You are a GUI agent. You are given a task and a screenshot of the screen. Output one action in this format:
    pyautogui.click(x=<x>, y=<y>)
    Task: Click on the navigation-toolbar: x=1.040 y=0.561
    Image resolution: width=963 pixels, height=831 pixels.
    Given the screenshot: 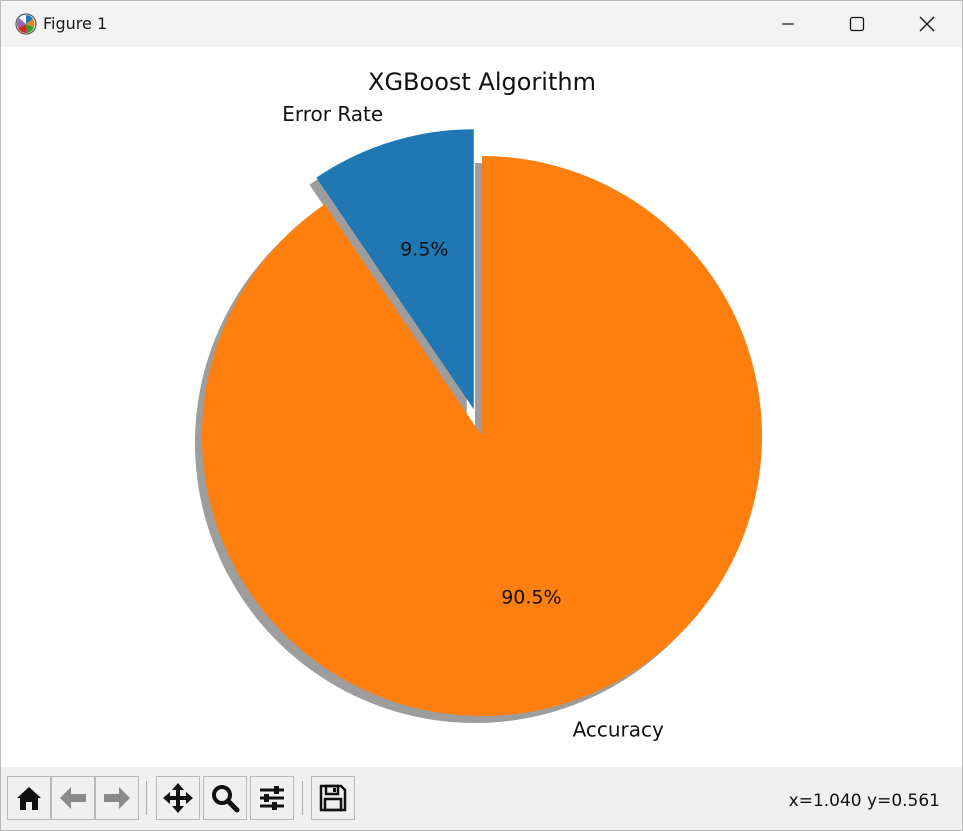 What is the action you would take?
    pyautogui.click(x=481, y=798)
    